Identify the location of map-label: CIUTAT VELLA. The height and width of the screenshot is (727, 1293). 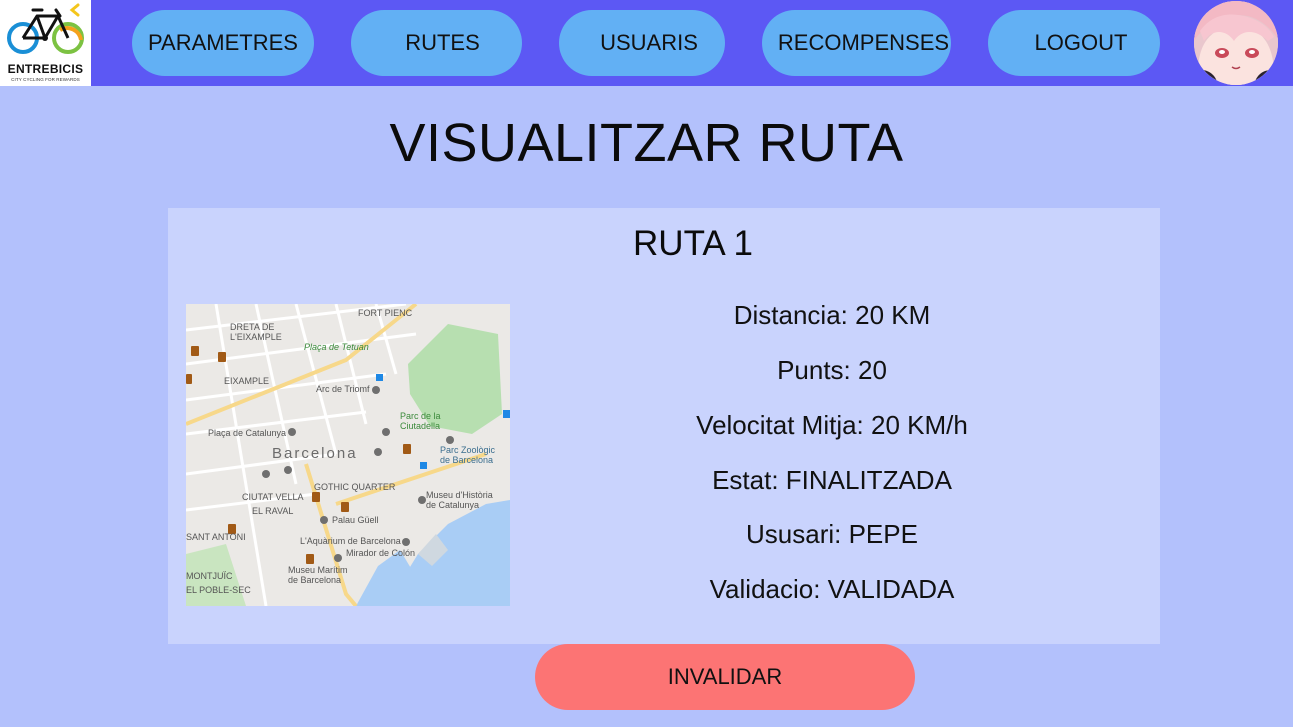
(273, 497).